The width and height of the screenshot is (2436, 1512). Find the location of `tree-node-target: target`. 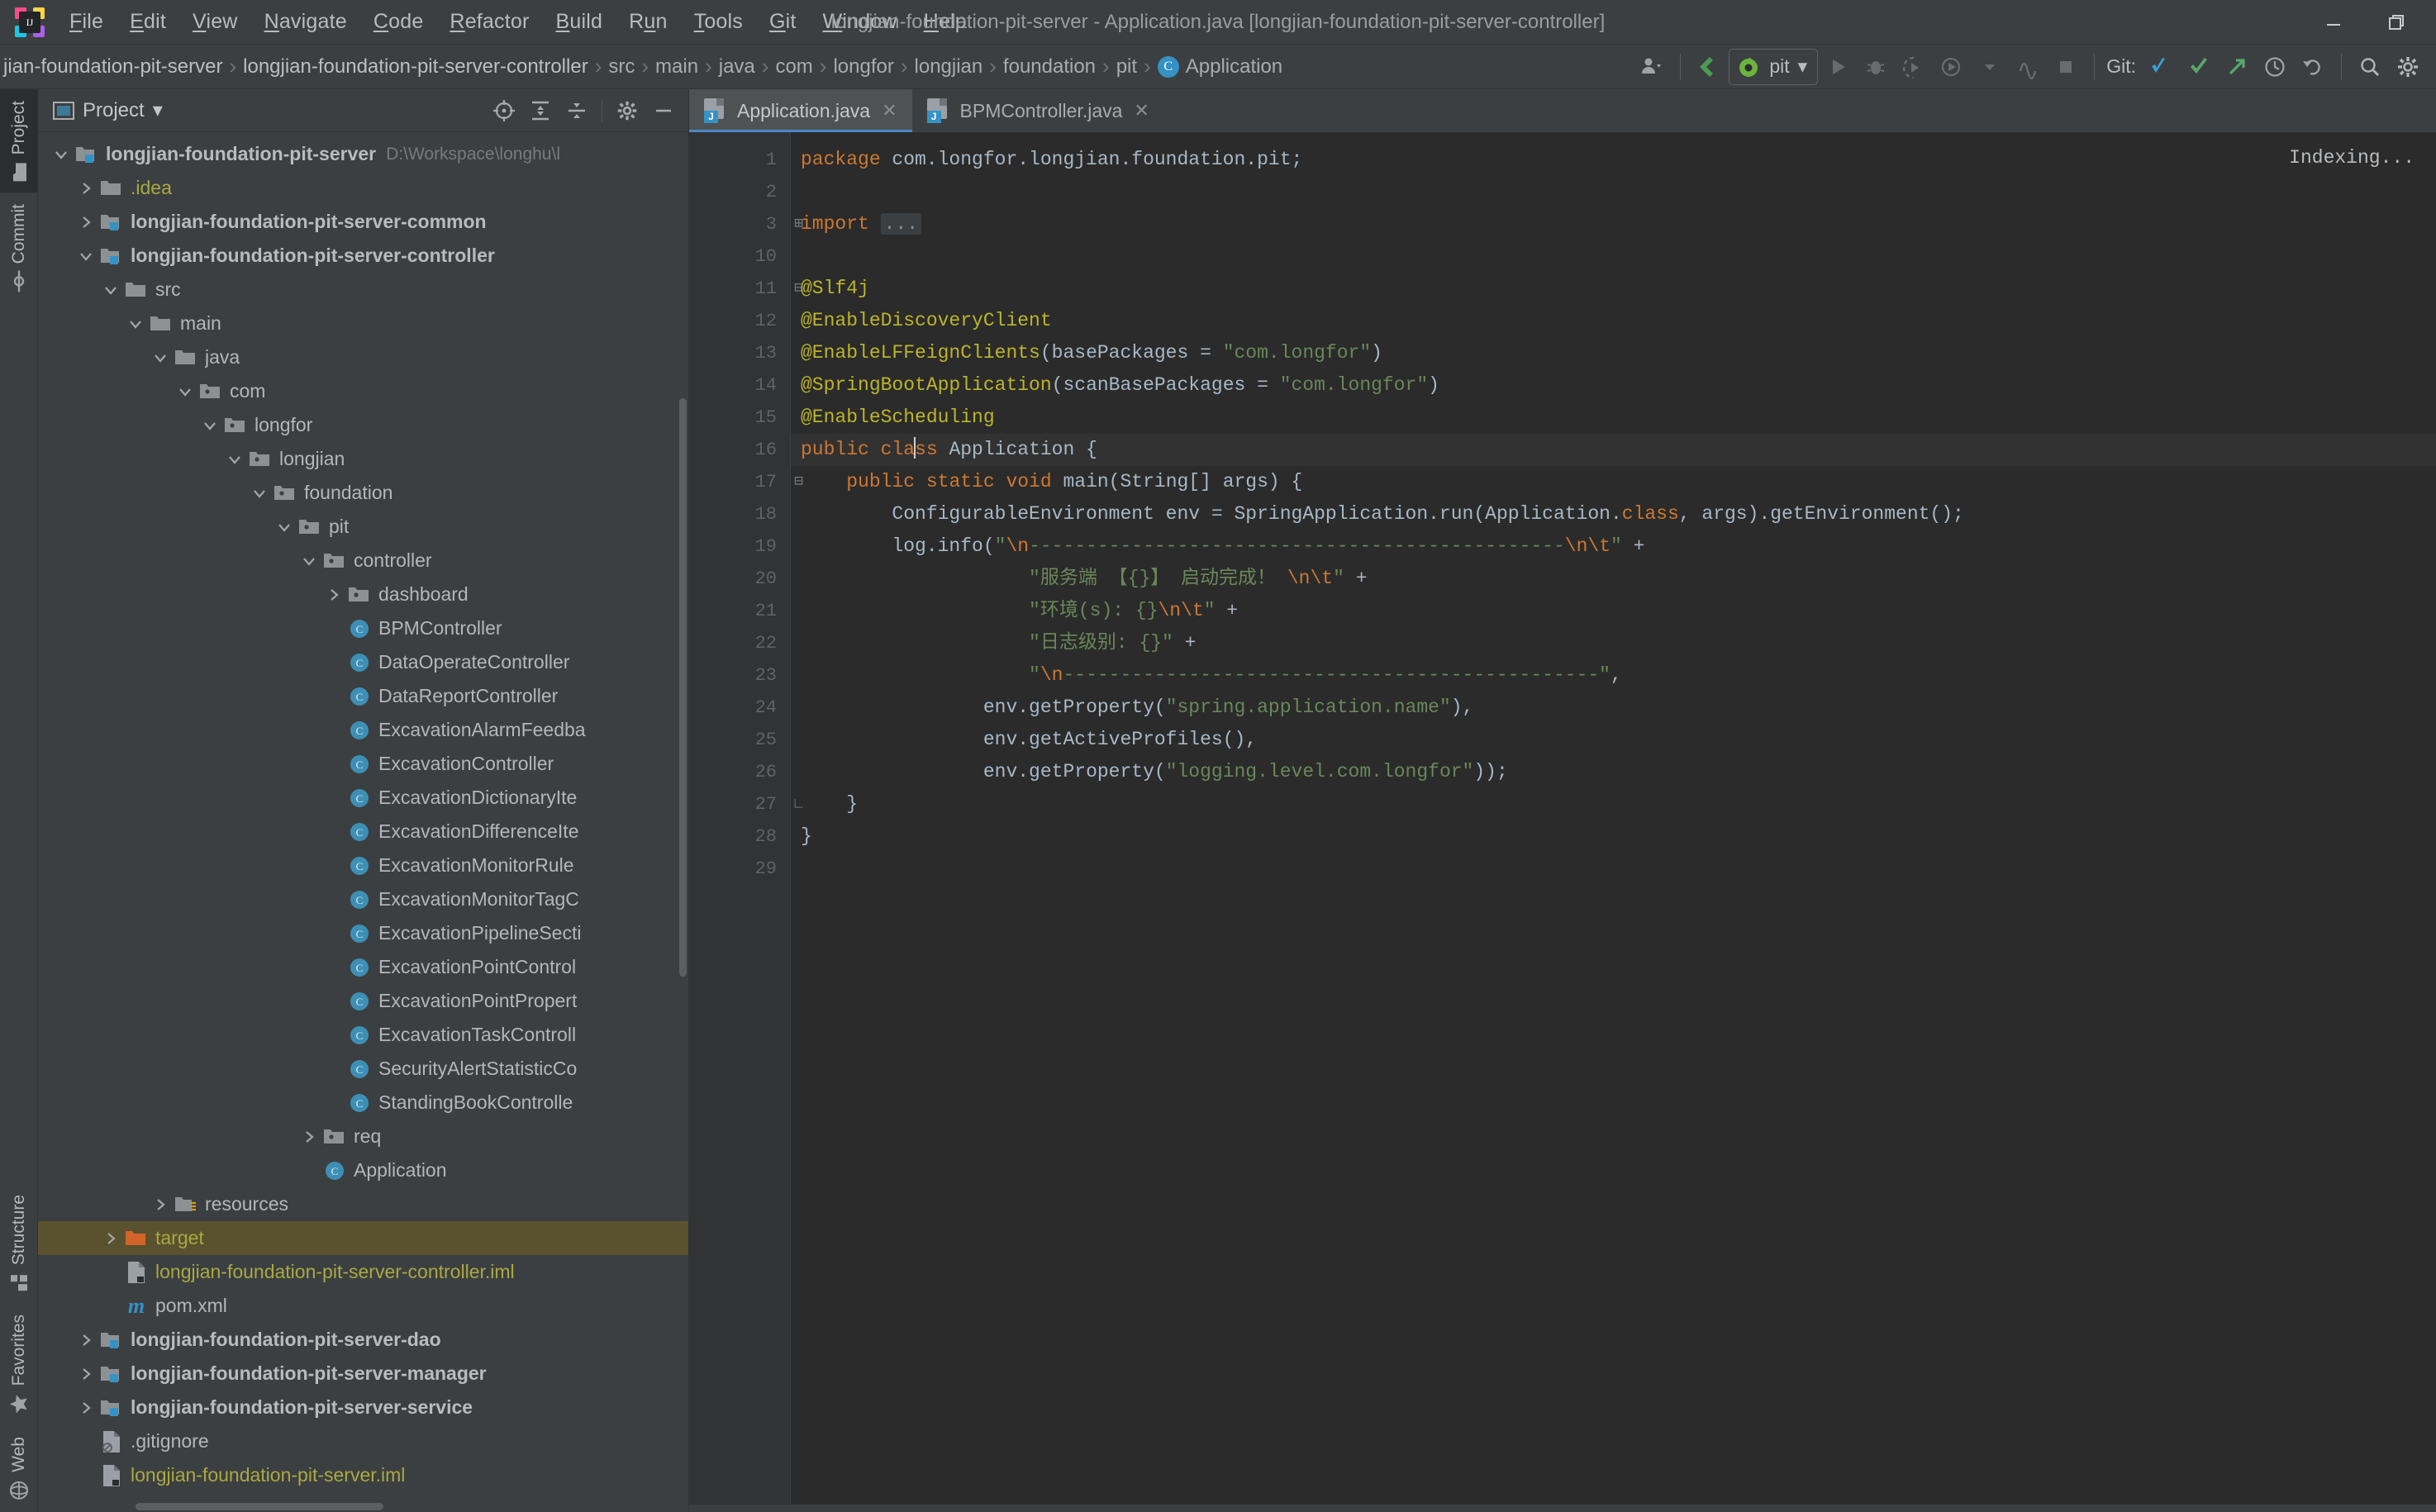

tree-node-target: target is located at coordinates (363, 1238).